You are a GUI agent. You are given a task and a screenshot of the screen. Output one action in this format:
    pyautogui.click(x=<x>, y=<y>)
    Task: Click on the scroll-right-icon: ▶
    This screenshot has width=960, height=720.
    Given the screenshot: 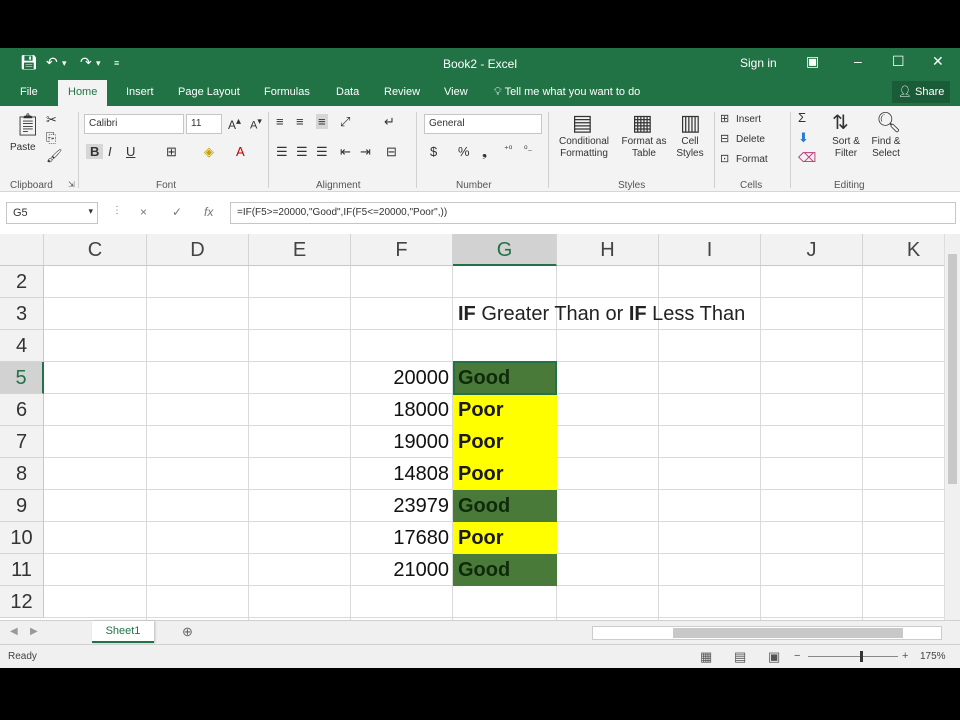 What is the action you would take?
    pyautogui.click(x=34, y=631)
    